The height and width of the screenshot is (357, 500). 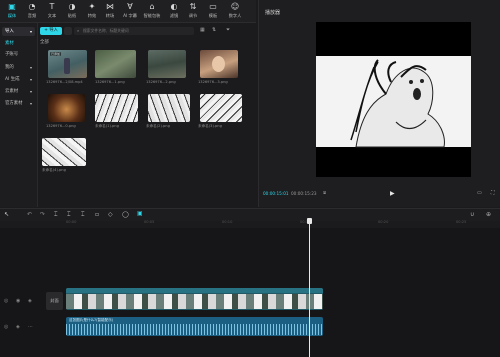 What do you see at coordinates (52, 6) in the screenshot?
I see `text-icon: T` at bounding box center [52, 6].